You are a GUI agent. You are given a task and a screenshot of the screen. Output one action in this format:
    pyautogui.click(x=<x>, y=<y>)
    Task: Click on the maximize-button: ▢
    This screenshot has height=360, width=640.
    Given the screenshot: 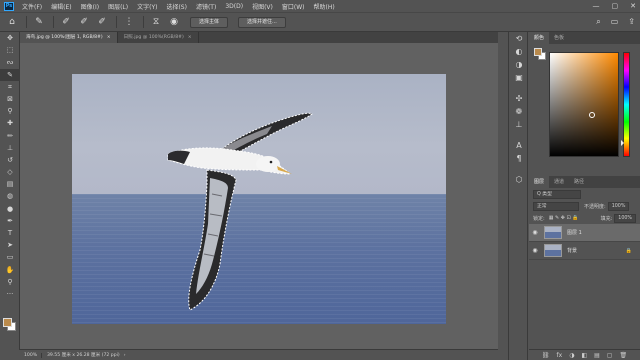 What is the action you would take?
    pyautogui.click(x=615, y=6)
    